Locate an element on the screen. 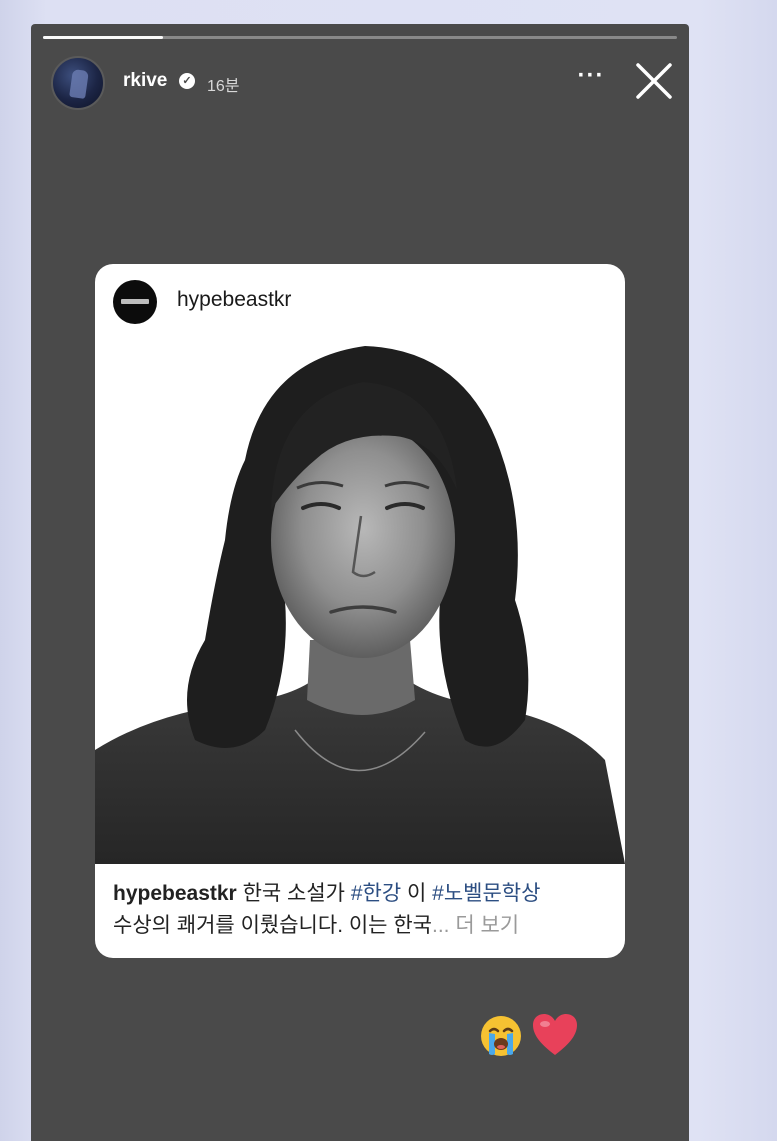 This screenshot has width=777, height=1141. story-progress-bar is located at coordinates (360, 37).